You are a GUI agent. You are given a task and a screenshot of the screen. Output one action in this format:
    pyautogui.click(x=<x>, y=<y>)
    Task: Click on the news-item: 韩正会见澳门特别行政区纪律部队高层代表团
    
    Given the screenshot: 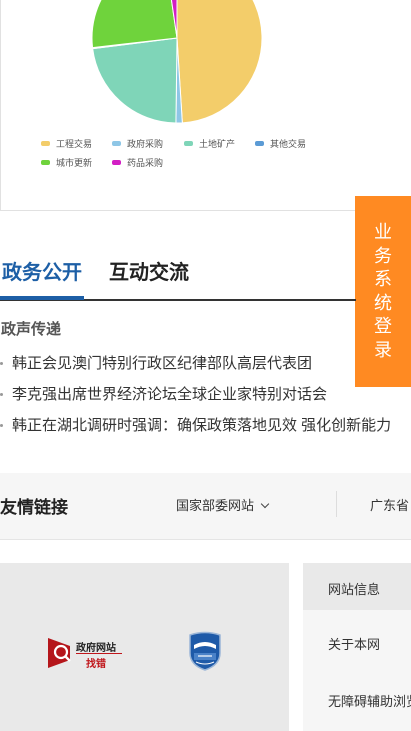 What is the action you would take?
    pyautogui.click(x=205, y=363)
    